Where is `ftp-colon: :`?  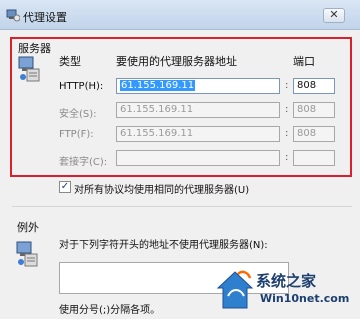 ftp-colon: : is located at coordinates (287, 133).